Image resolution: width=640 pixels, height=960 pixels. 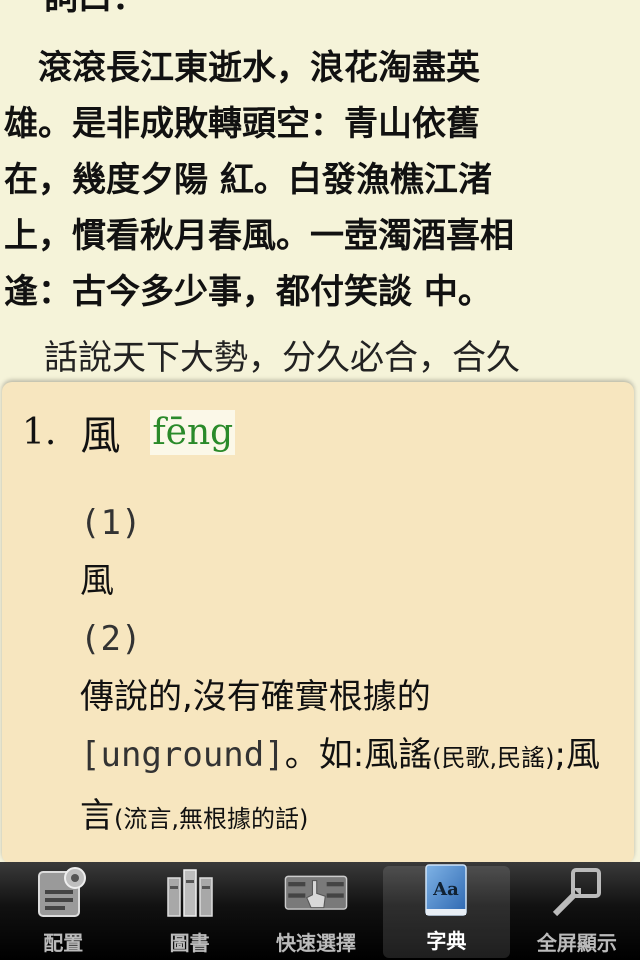 I want to click on entry-header: 1. 風 fēng, so click(x=129, y=432).